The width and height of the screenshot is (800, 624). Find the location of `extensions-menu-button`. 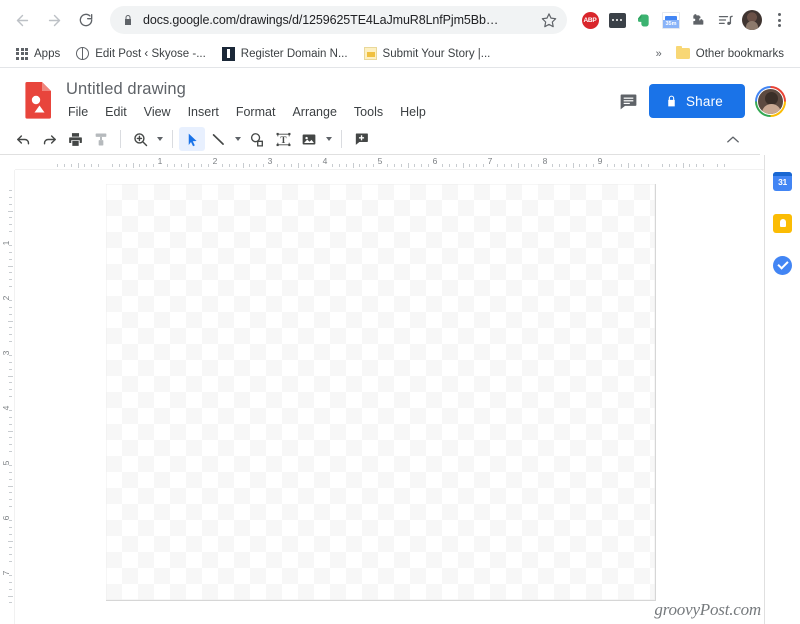

extensions-menu-button is located at coordinates (698, 20).